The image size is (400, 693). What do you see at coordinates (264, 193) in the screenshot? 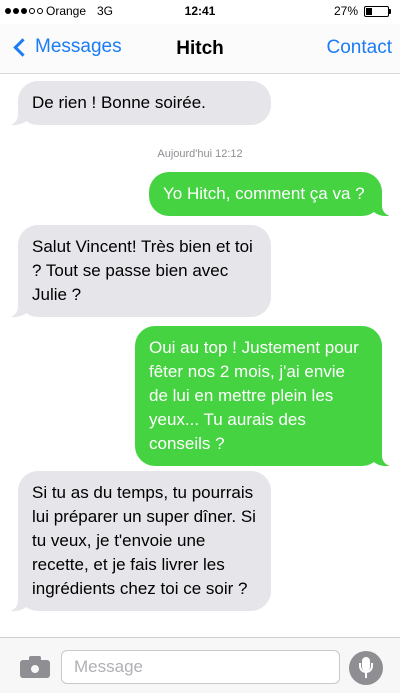
I see `message-text: Yo Hitch, comment ça va ?` at bounding box center [264, 193].